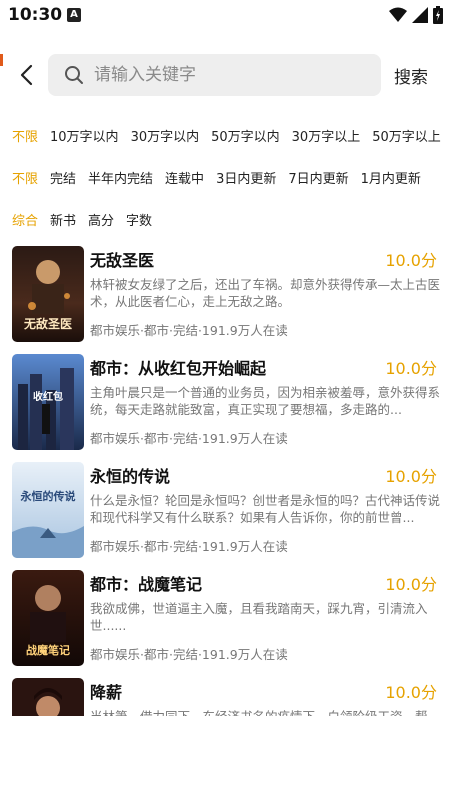 The image size is (449, 800). Describe the element at coordinates (74, 75) in the screenshot. I see `search-icon` at that location.